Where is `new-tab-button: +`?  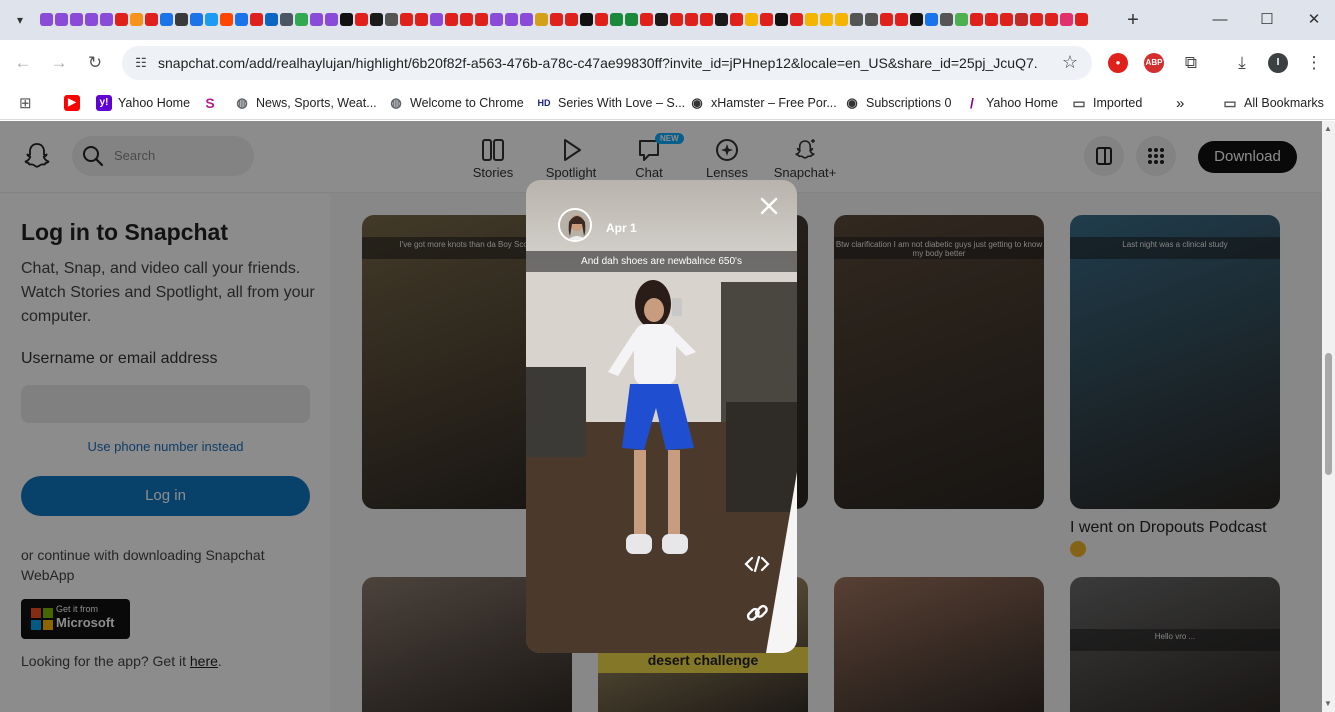 new-tab-button: + is located at coordinates (1133, 20).